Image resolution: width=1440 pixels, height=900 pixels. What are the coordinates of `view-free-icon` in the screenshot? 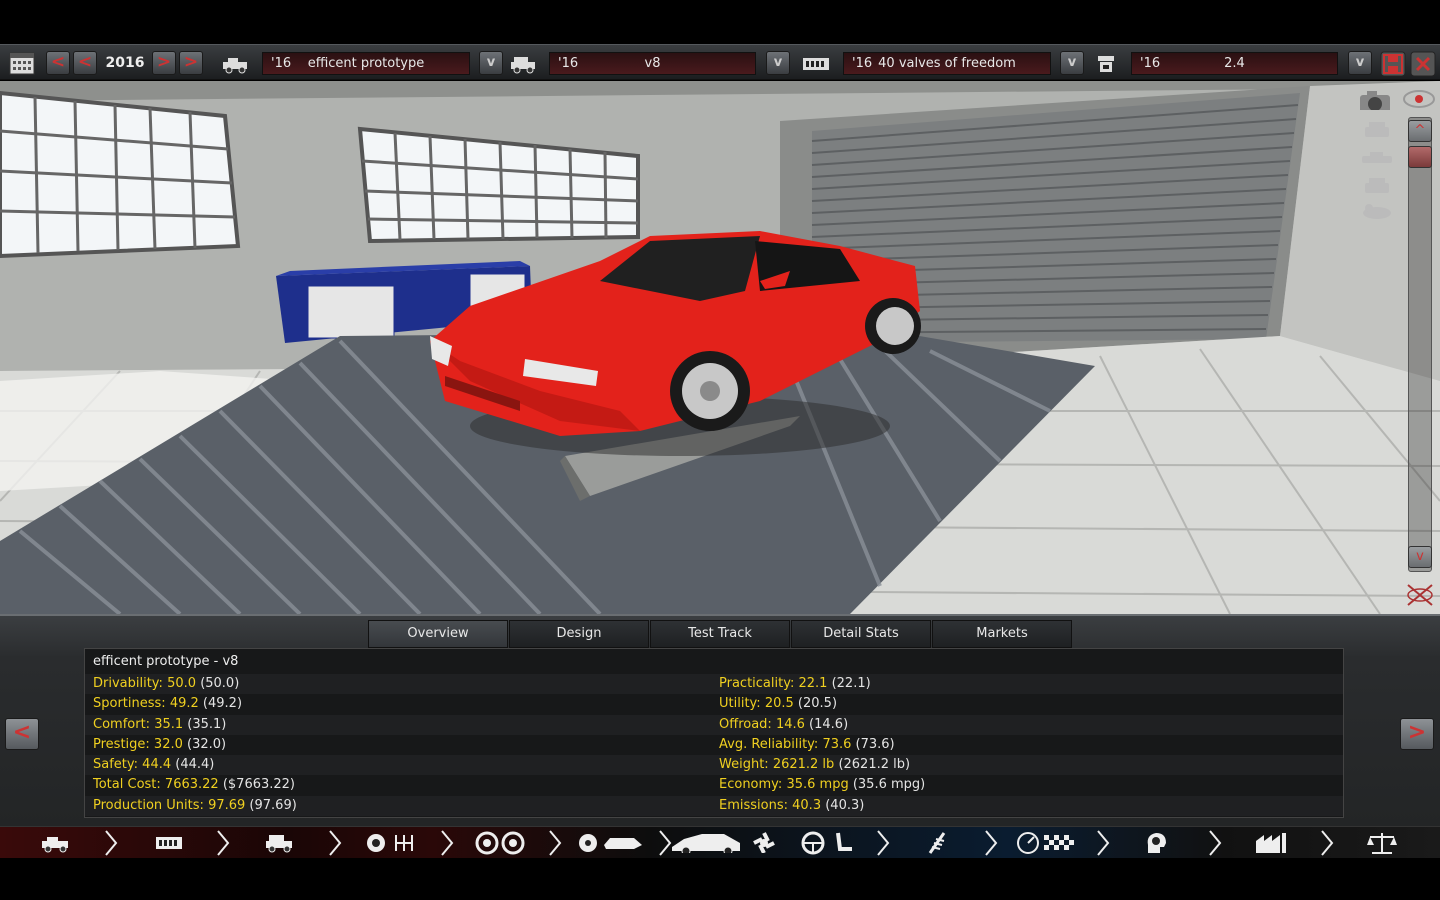 It's located at (1377, 212).